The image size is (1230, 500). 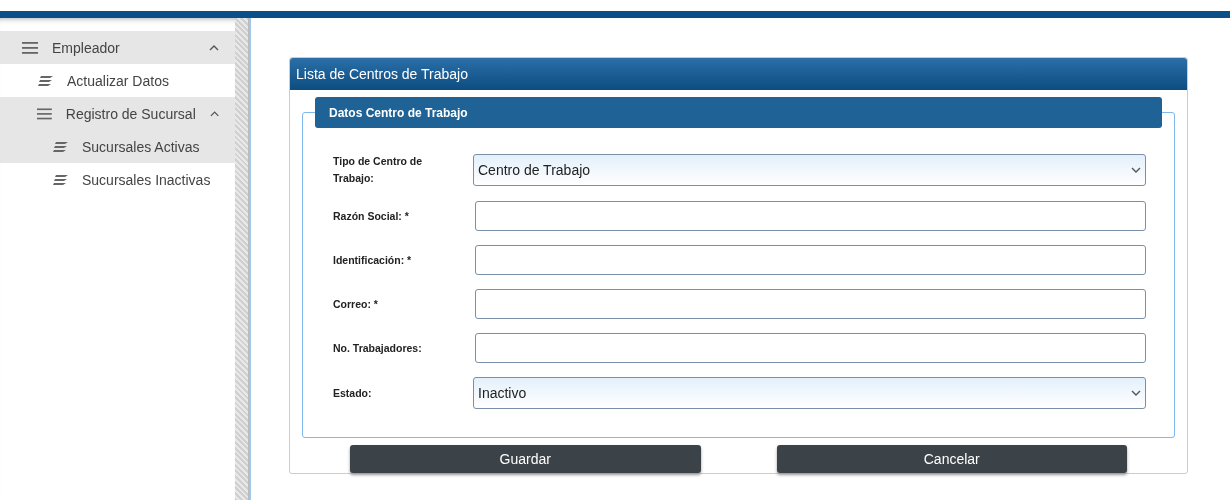 I want to click on select-field: Inactivo, so click(x=809, y=393).